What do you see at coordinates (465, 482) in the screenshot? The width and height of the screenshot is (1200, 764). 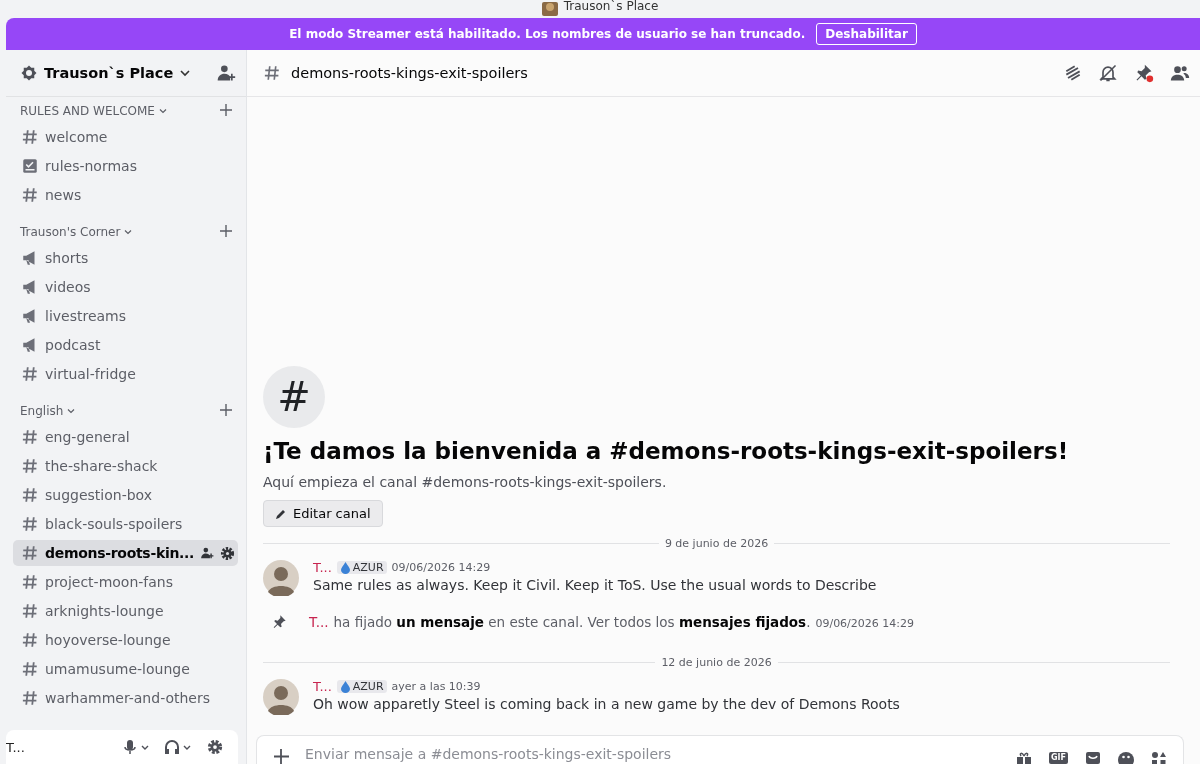 I see `welcome-subtitle: Aquí empieza el canal #demons-roots-kings-exit-spoilers.` at bounding box center [465, 482].